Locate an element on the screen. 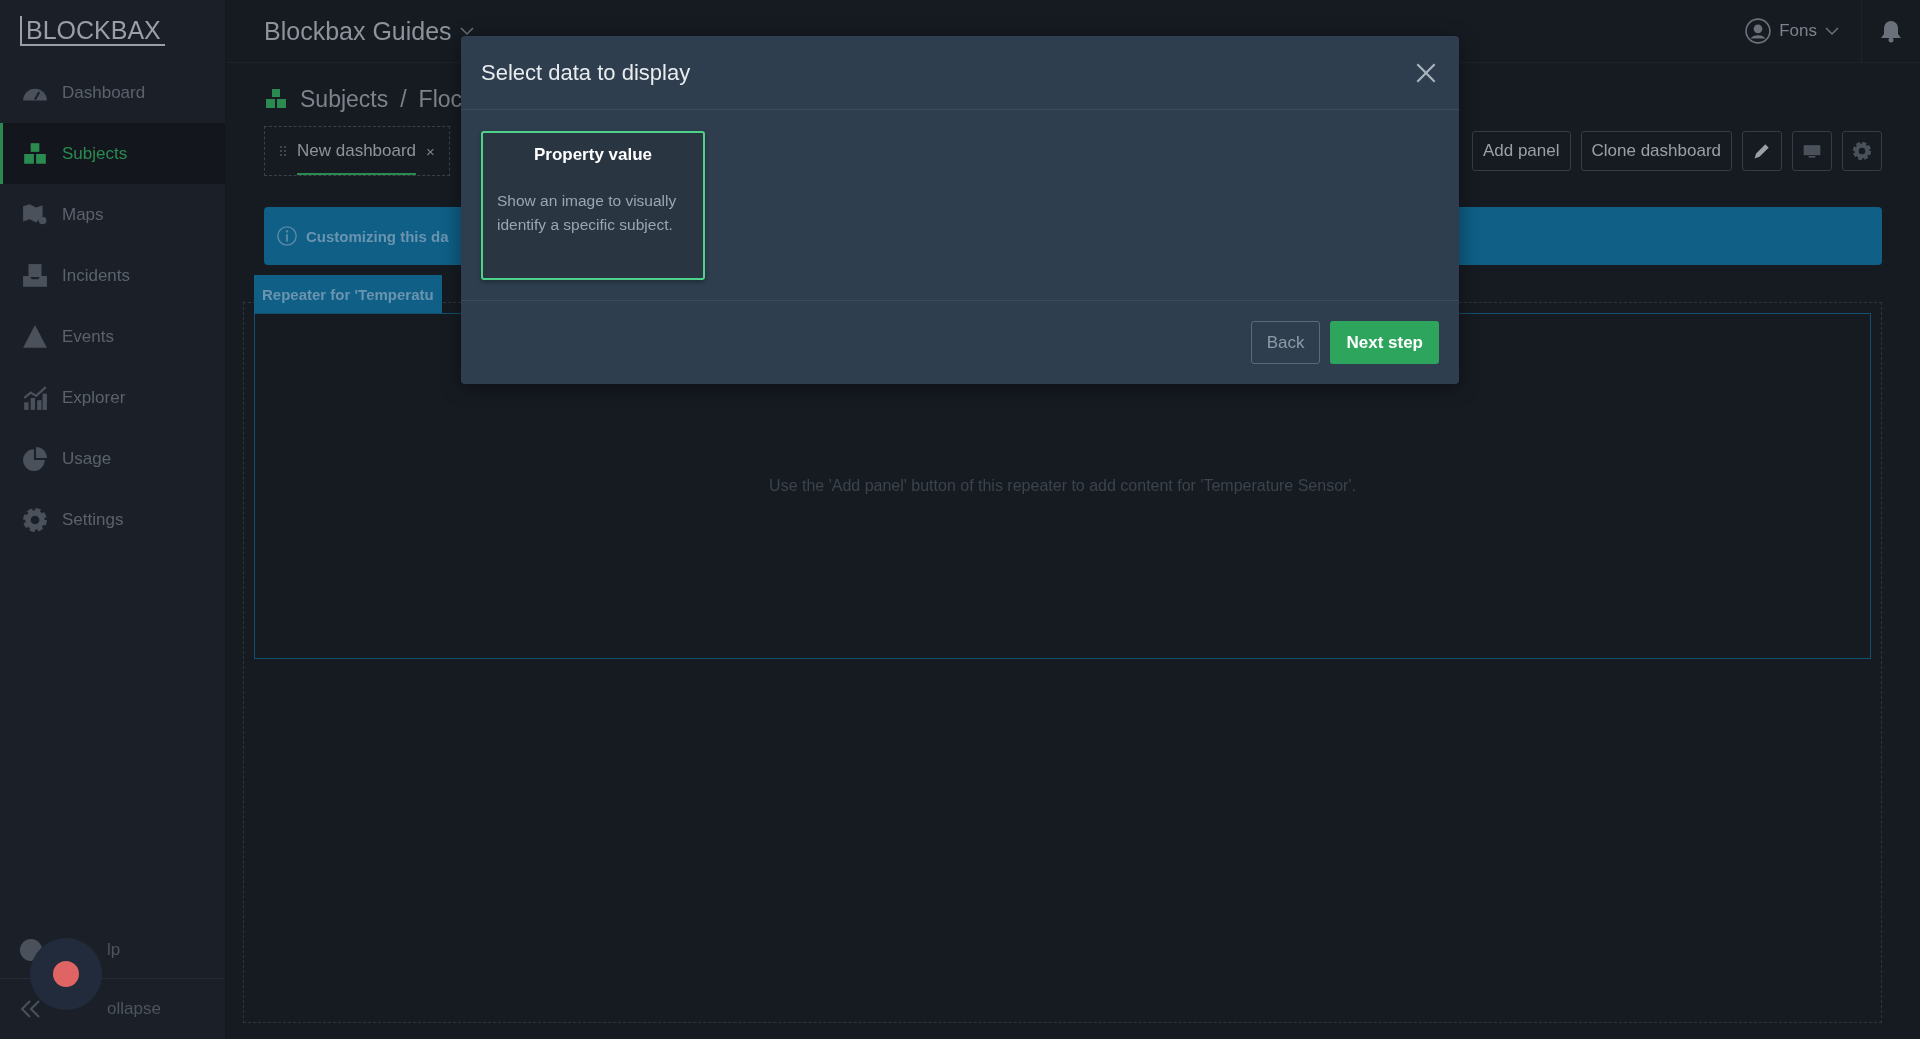  dialog-title: Select data to display is located at coordinates (586, 72).